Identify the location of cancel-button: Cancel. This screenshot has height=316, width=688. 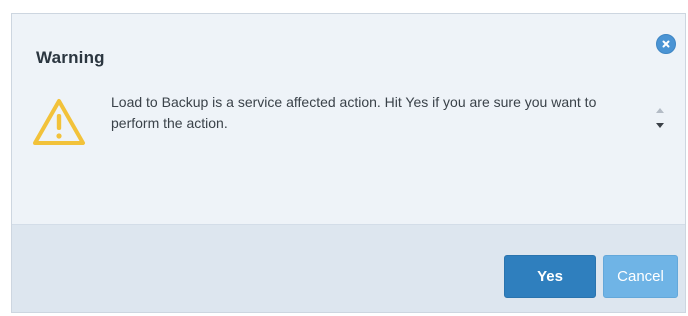
(640, 276).